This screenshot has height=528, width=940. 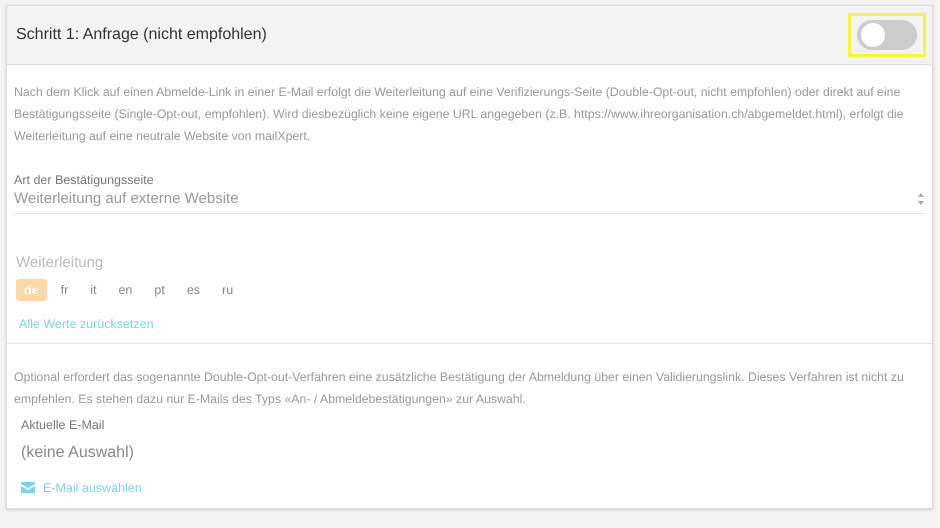 What do you see at coordinates (887, 35) in the screenshot?
I see `toggle-switch` at bounding box center [887, 35].